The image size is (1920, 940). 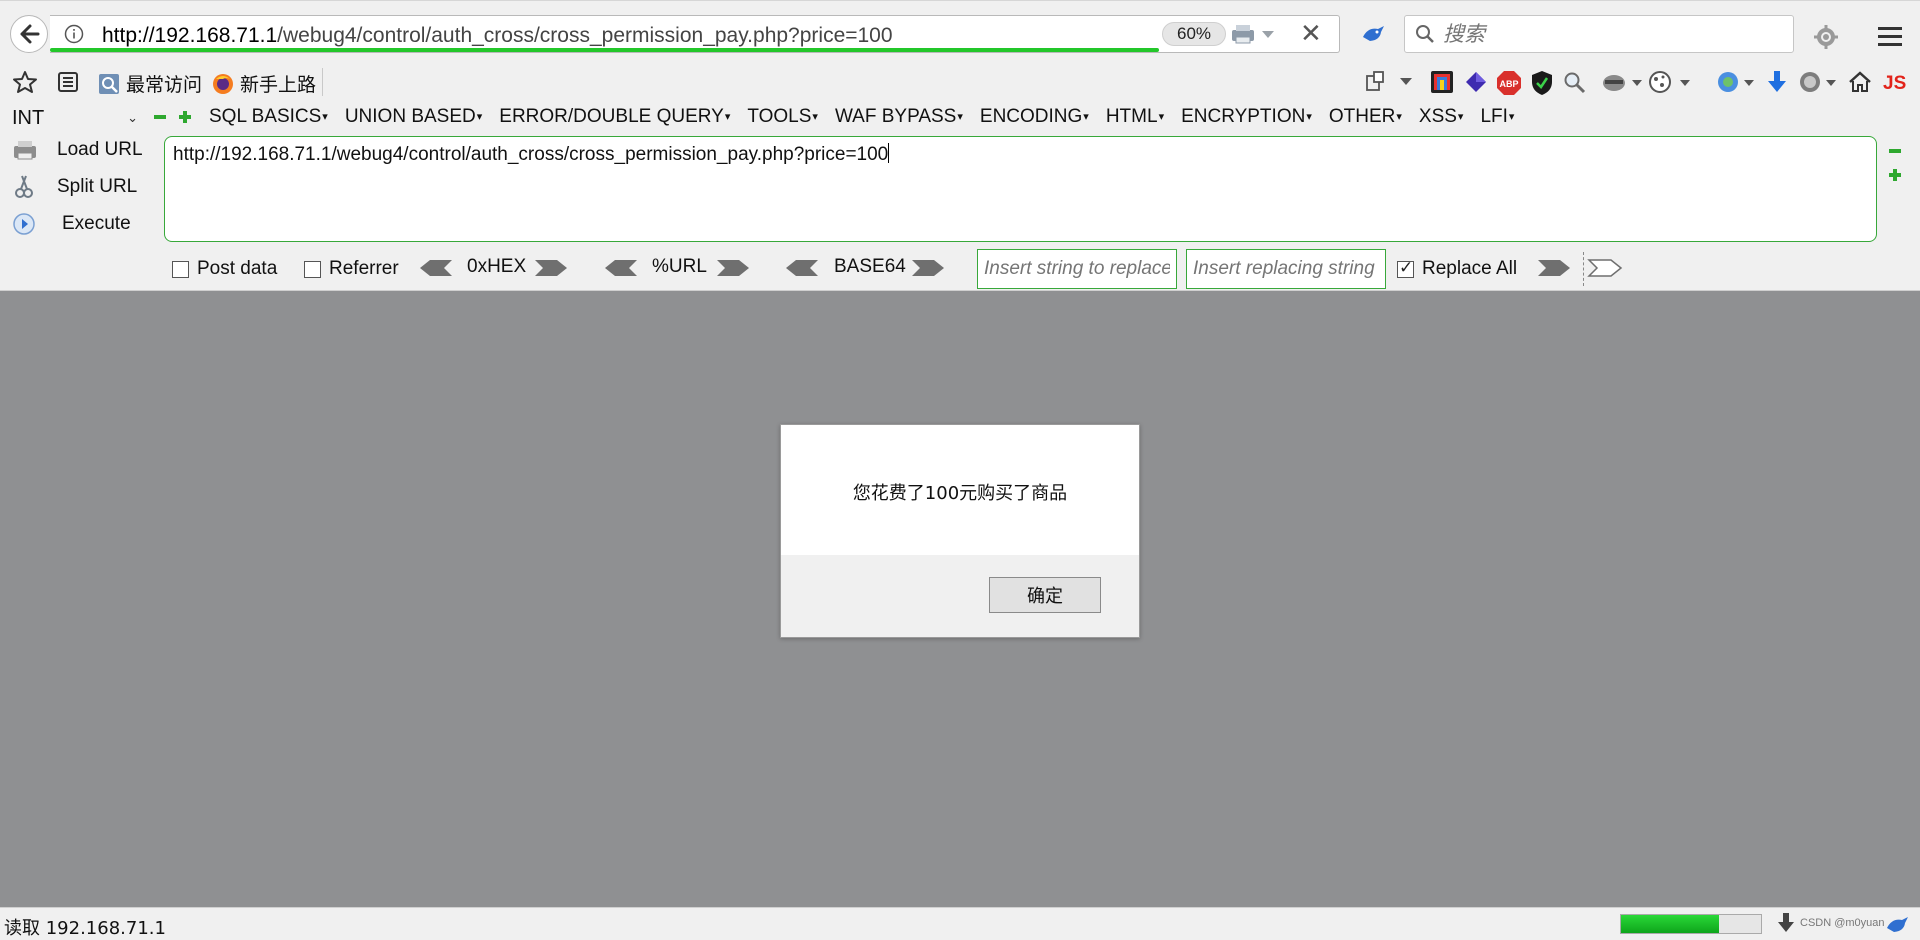 What do you see at coordinates (1476, 82) in the screenshot?
I see `diamond-extension-icon` at bounding box center [1476, 82].